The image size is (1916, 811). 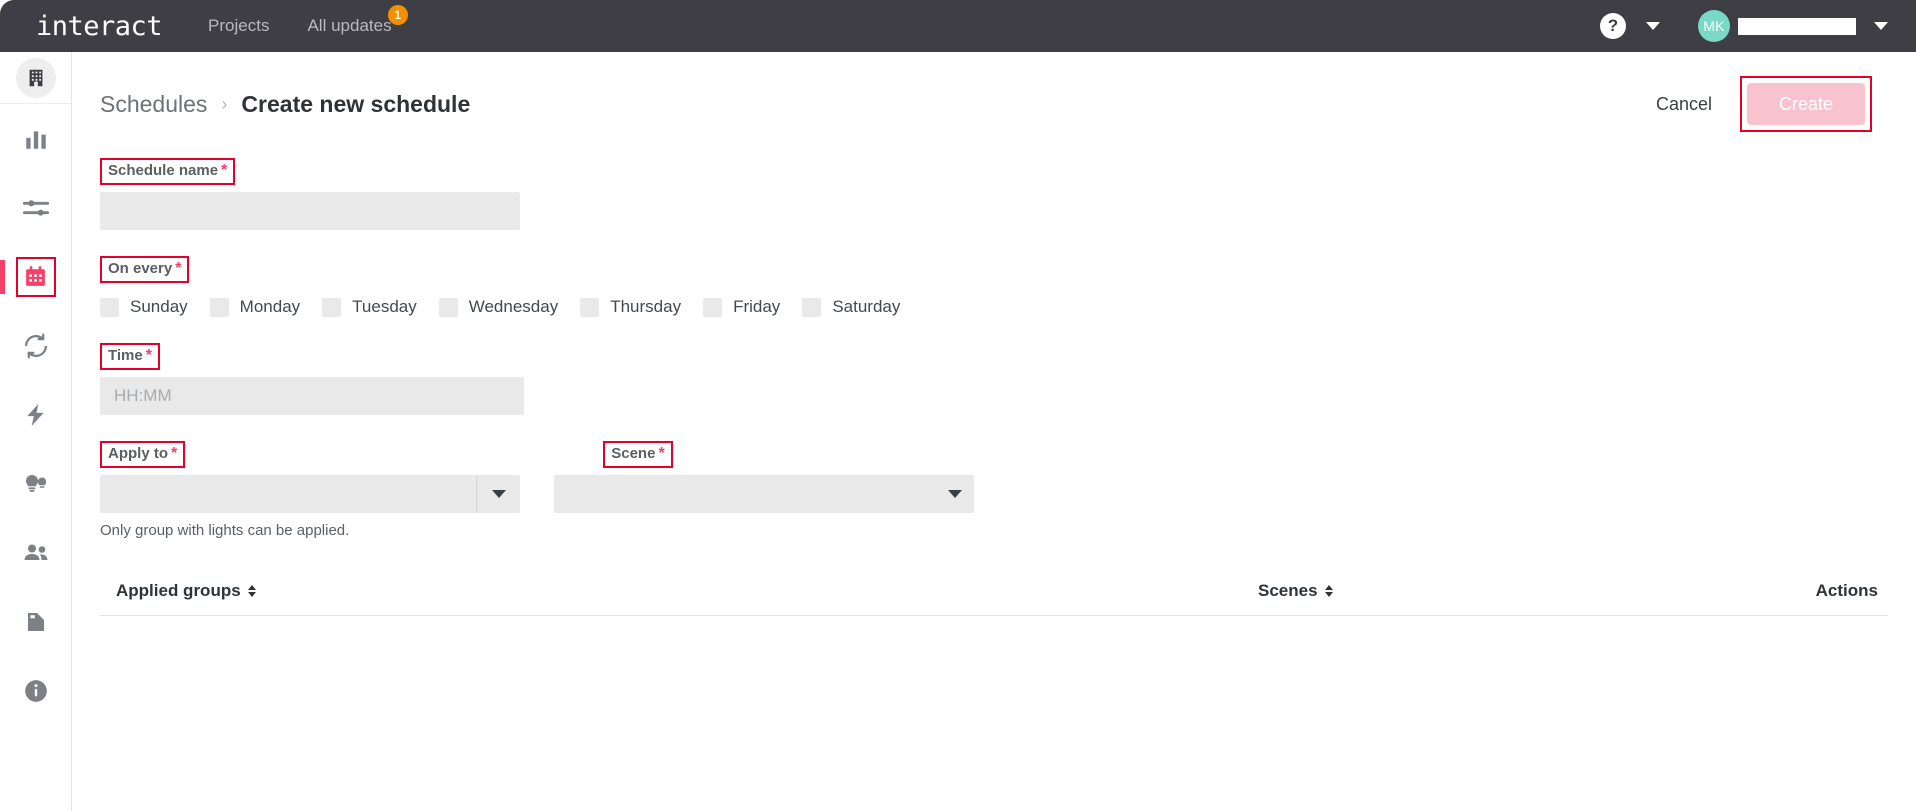 What do you see at coordinates (125, 355) in the screenshot?
I see `time-label: Time` at bounding box center [125, 355].